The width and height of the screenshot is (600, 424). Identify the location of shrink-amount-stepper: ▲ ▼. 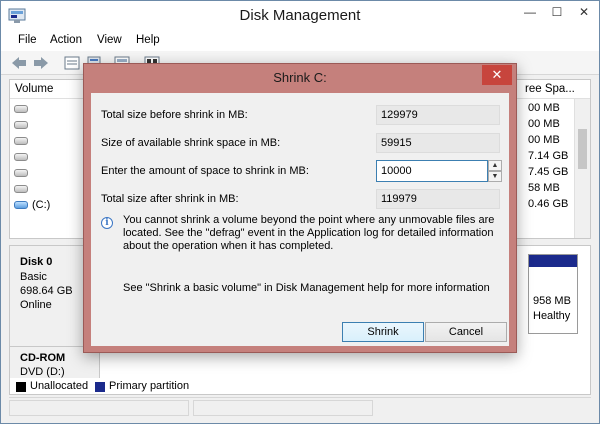
(439, 171).